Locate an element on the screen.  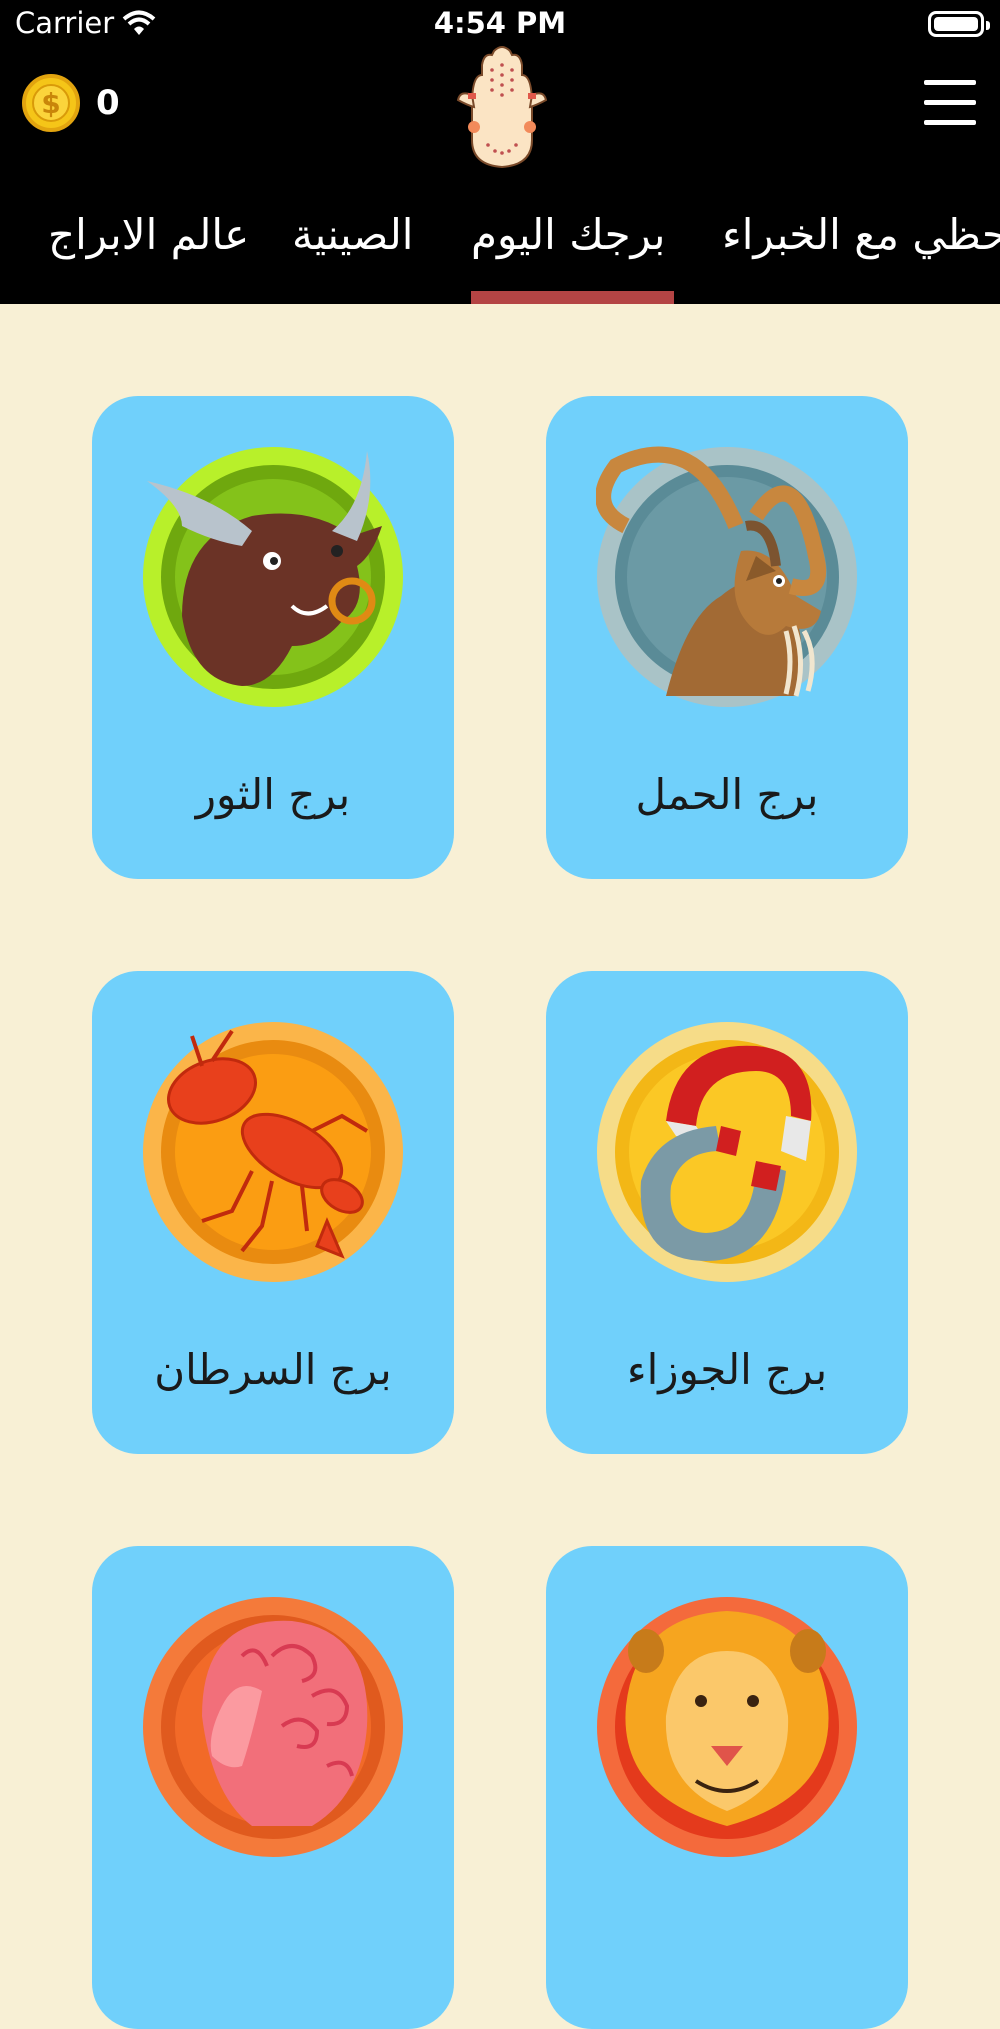
tab-chinese: الصينية is located at coordinates (352, 234).